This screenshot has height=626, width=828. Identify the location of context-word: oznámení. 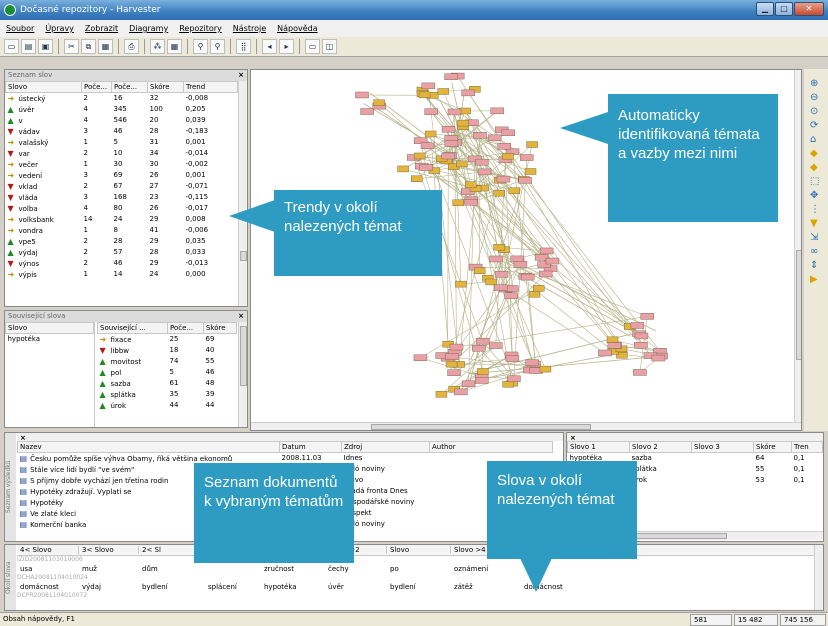
(486, 569).